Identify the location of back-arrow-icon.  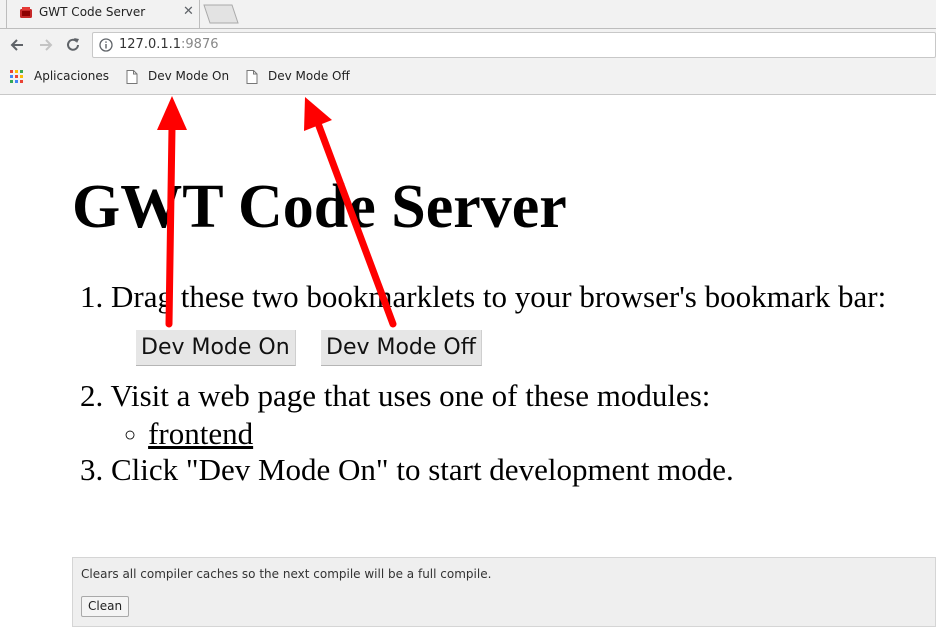
(17, 45).